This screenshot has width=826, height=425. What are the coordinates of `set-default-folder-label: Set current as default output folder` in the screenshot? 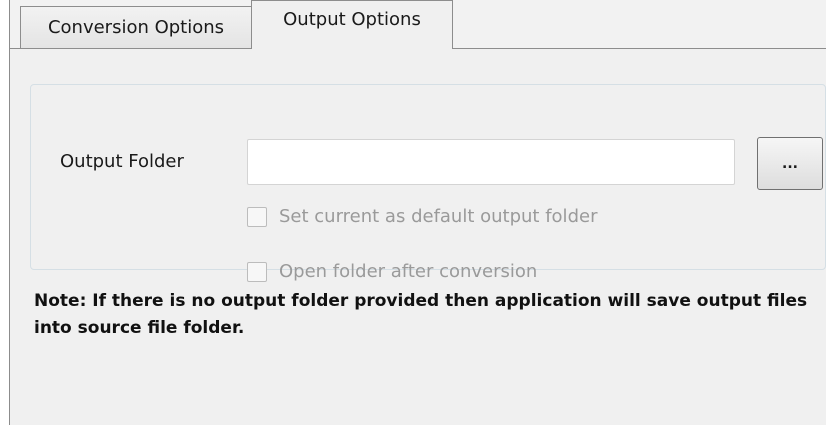 It's located at (438, 216).